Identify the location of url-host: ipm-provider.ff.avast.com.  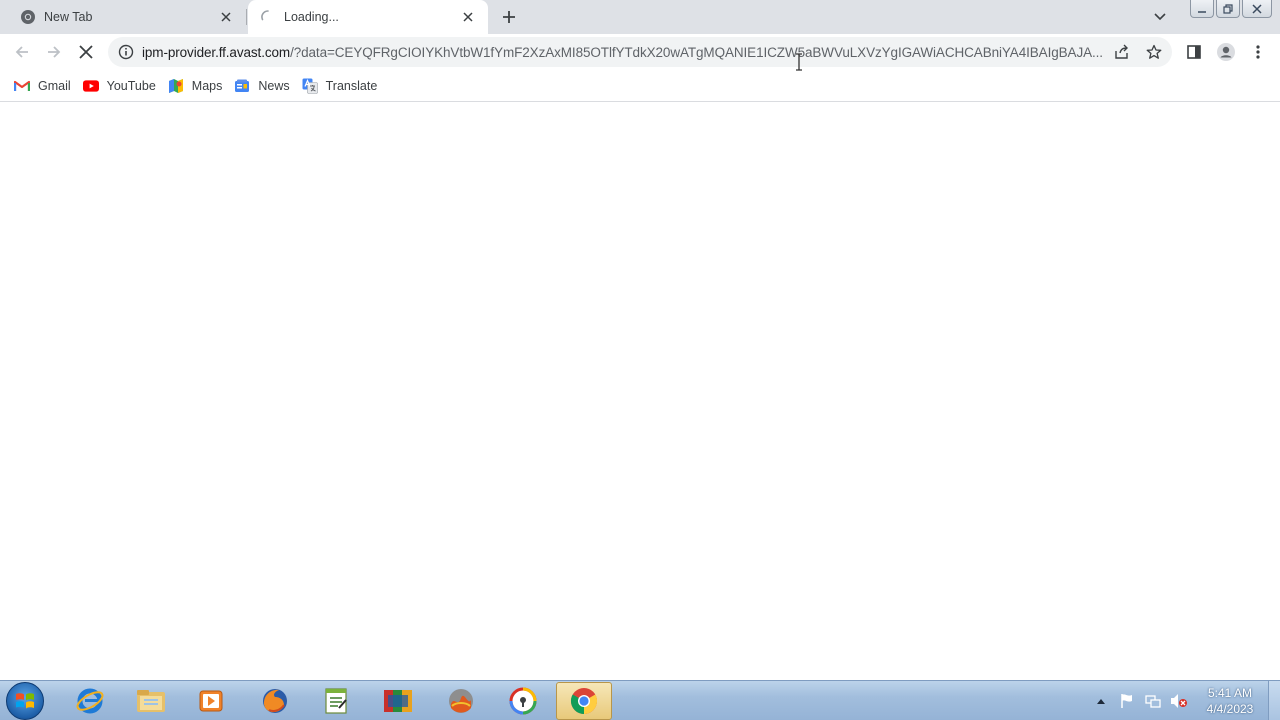
(216, 52).